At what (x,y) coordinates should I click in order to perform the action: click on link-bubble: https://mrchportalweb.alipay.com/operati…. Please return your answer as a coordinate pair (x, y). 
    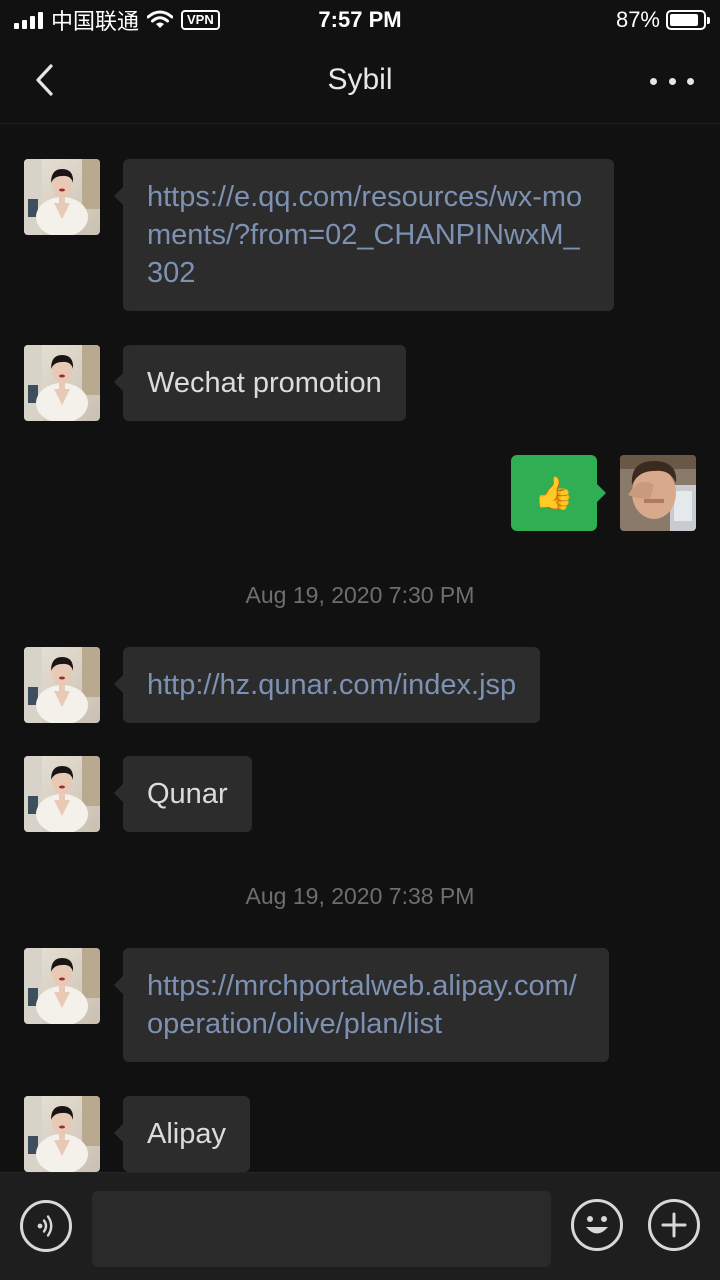
    Looking at the image, I should click on (361, 1005).